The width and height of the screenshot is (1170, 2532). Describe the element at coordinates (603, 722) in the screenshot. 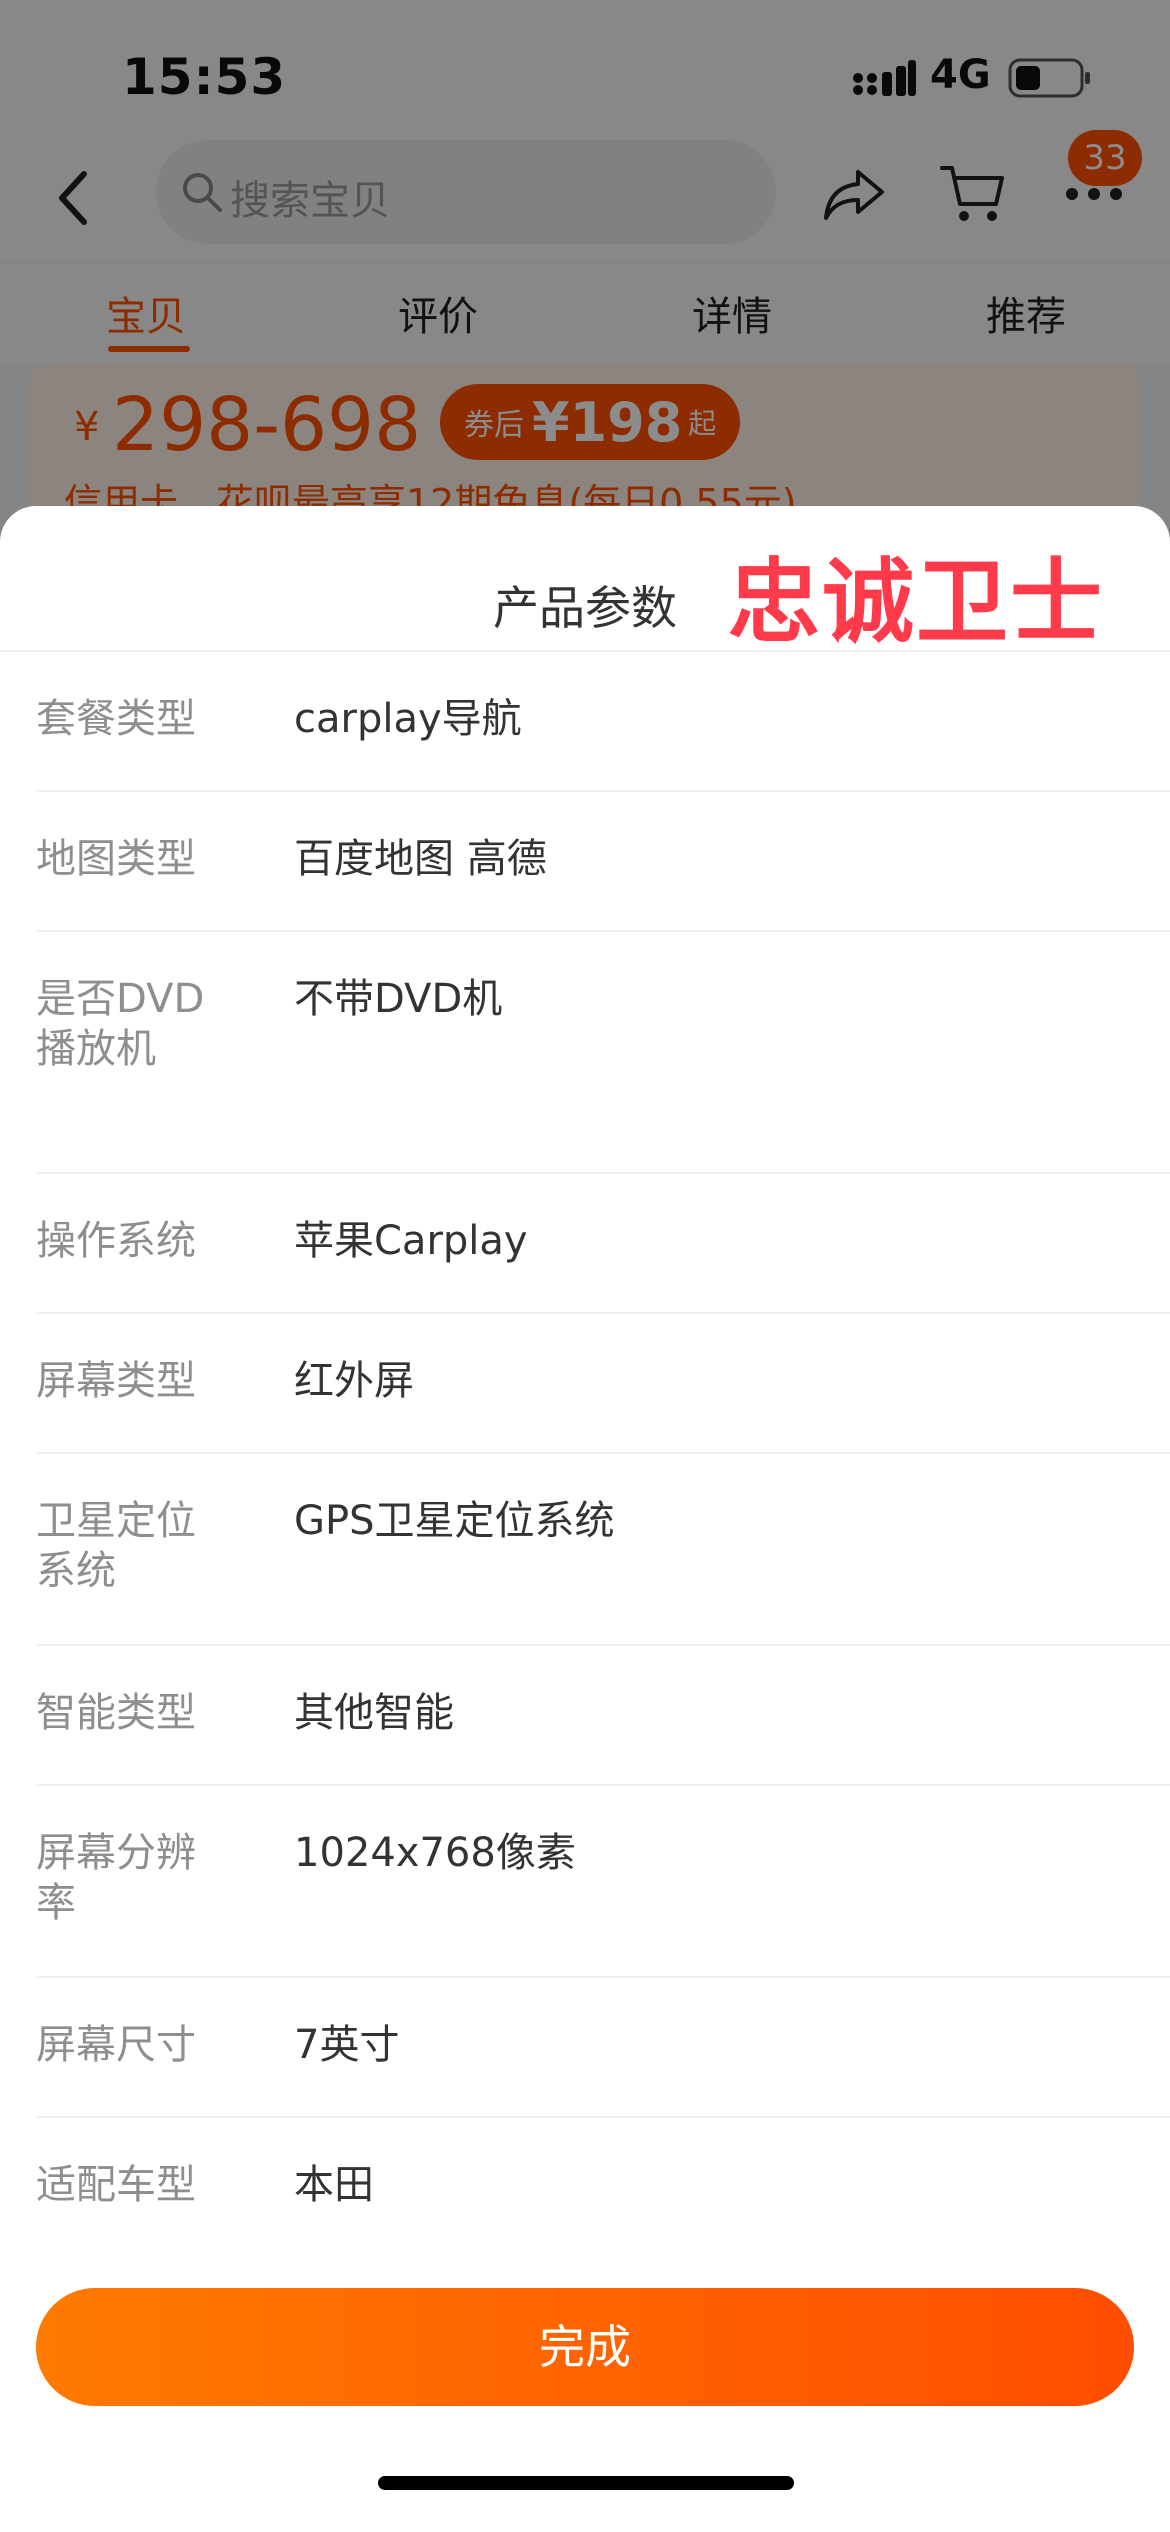

I see `param-row: 套餐类型 carplay导航` at that location.